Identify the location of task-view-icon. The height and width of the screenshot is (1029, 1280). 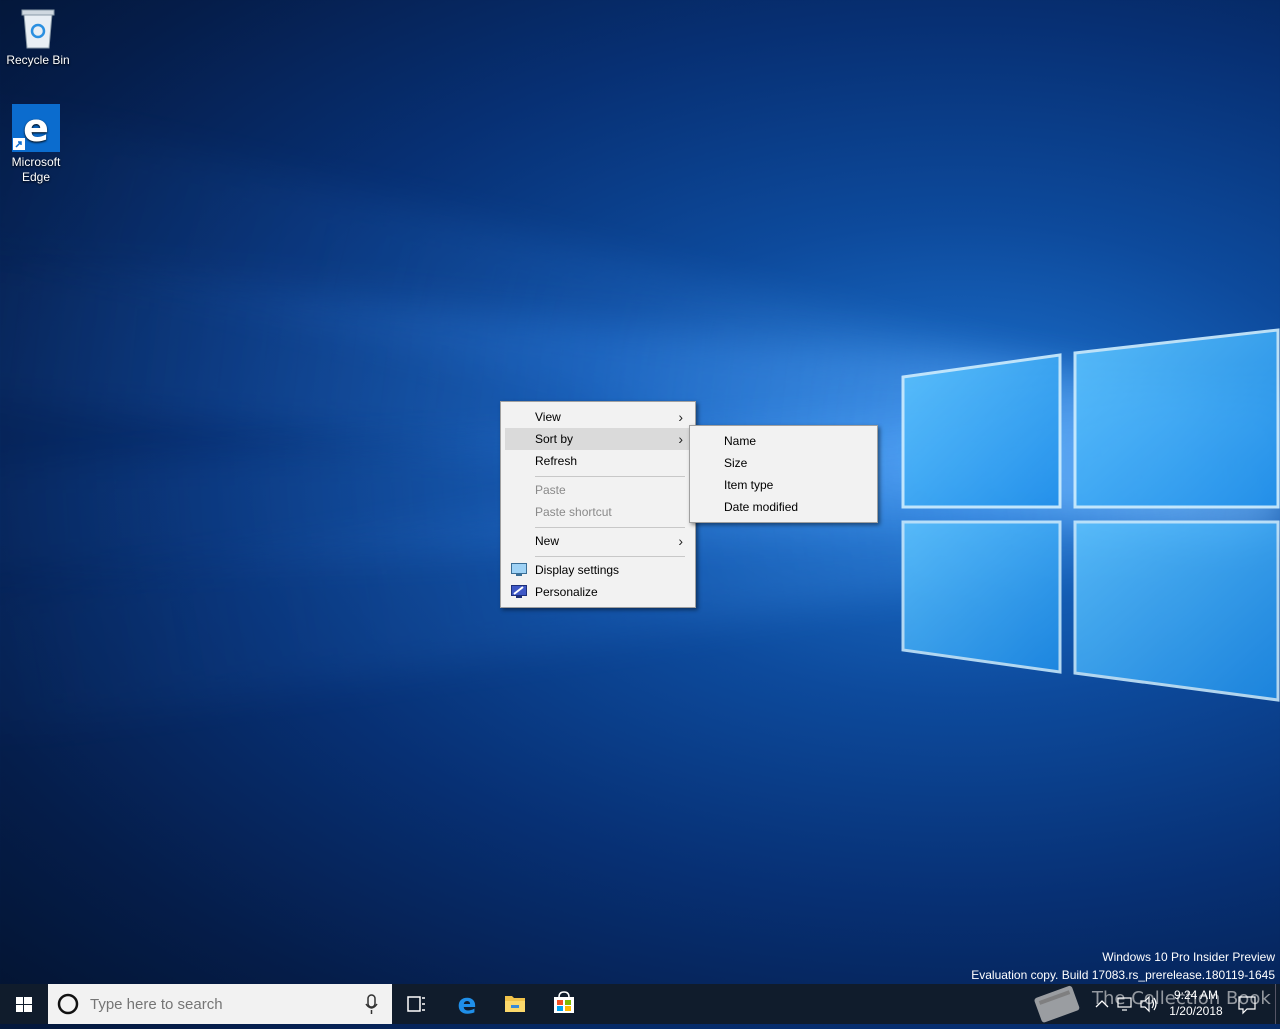
(416, 1004).